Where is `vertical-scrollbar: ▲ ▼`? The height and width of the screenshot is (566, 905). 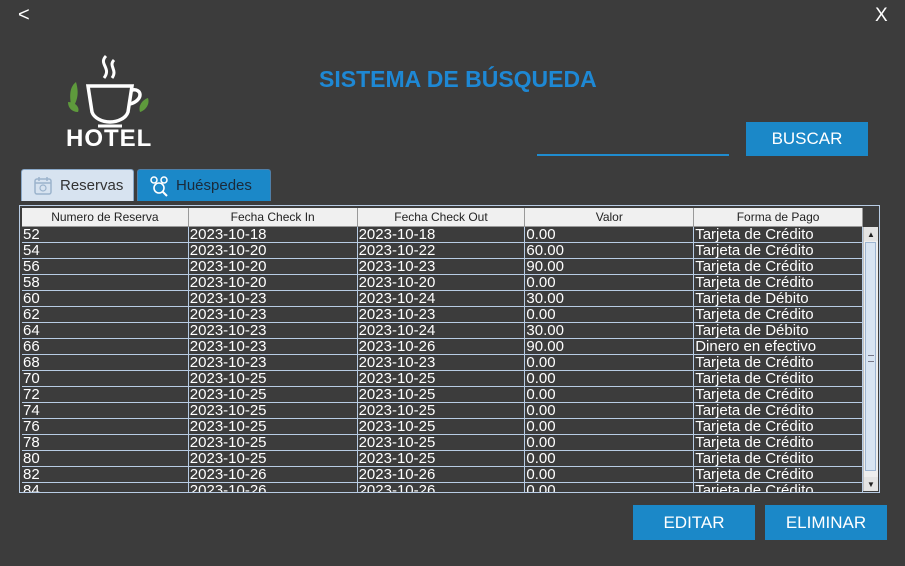 vertical-scrollbar: ▲ ▼ is located at coordinates (870, 359).